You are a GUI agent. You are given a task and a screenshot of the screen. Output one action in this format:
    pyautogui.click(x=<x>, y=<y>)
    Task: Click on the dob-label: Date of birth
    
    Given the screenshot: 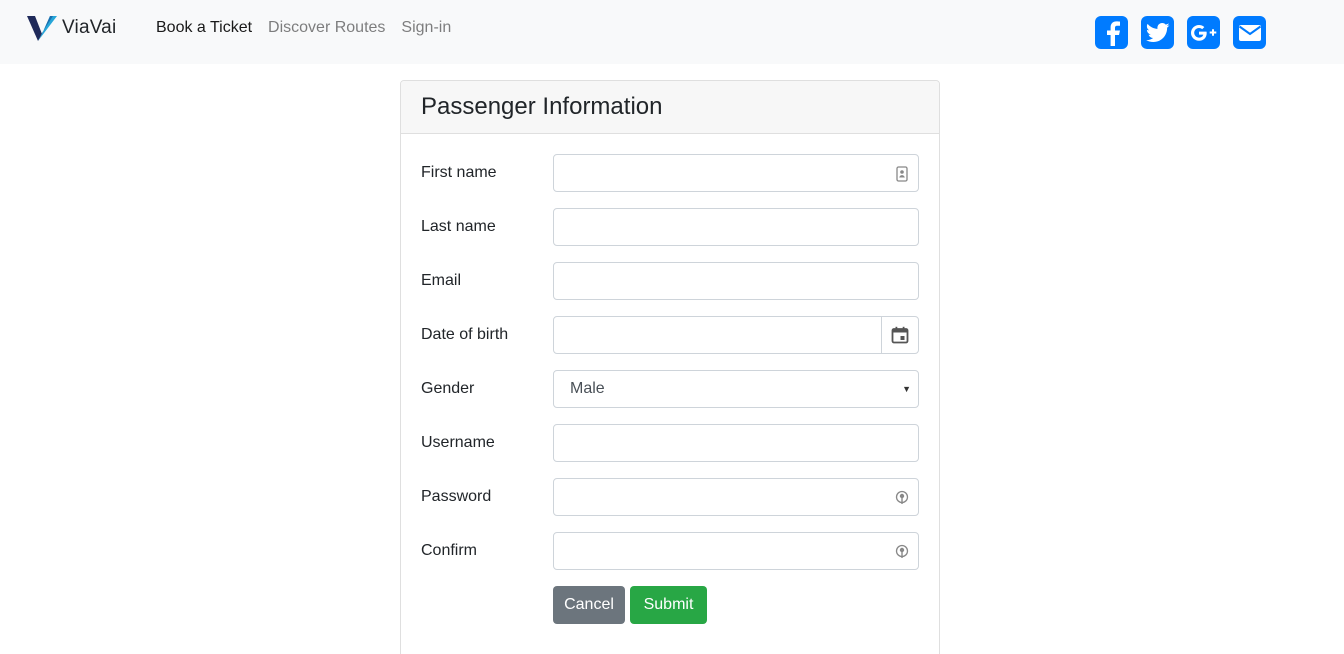 What is the action you would take?
    pyautogui.click(x=465, y=334)
    